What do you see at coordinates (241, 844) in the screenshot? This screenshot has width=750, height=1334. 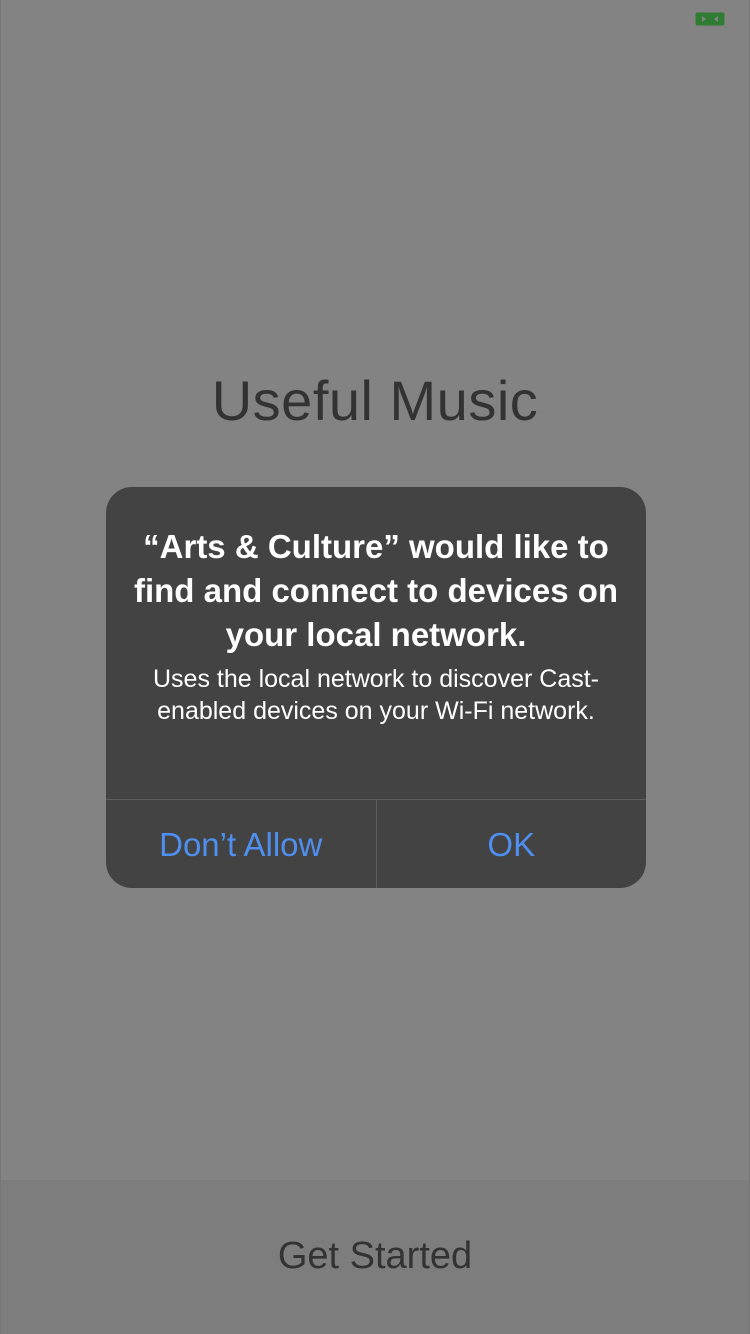 I see `dont-allow-button: Don’t Allow` at bounding box center [241, 844].